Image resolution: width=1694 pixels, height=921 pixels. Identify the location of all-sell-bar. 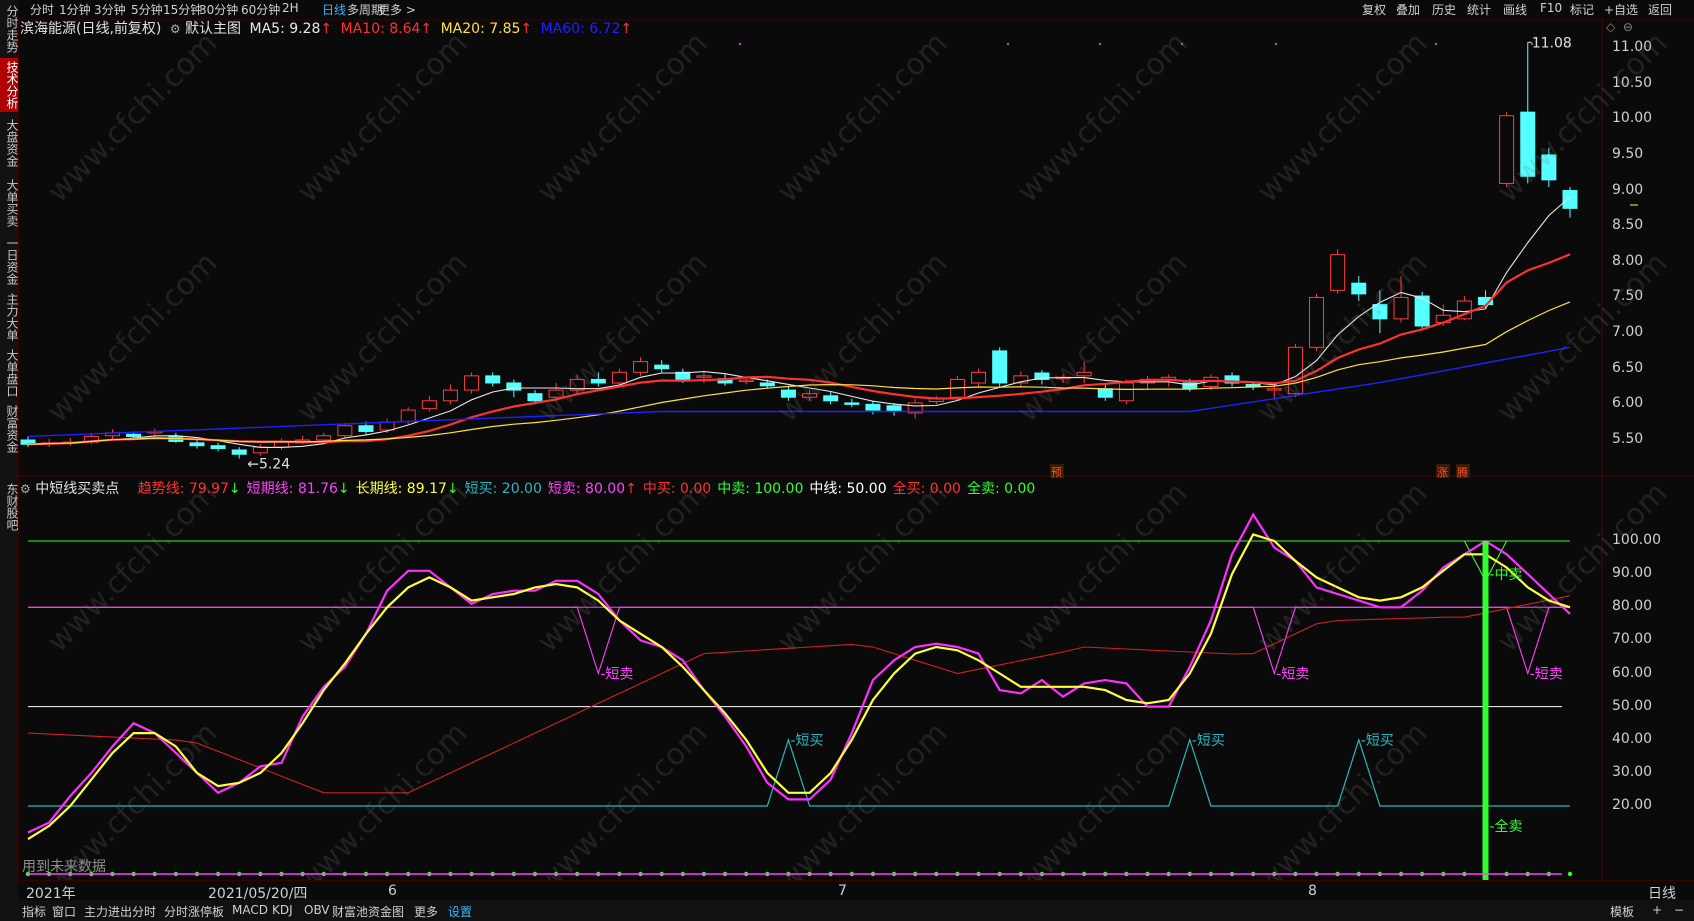
(1485, 710).